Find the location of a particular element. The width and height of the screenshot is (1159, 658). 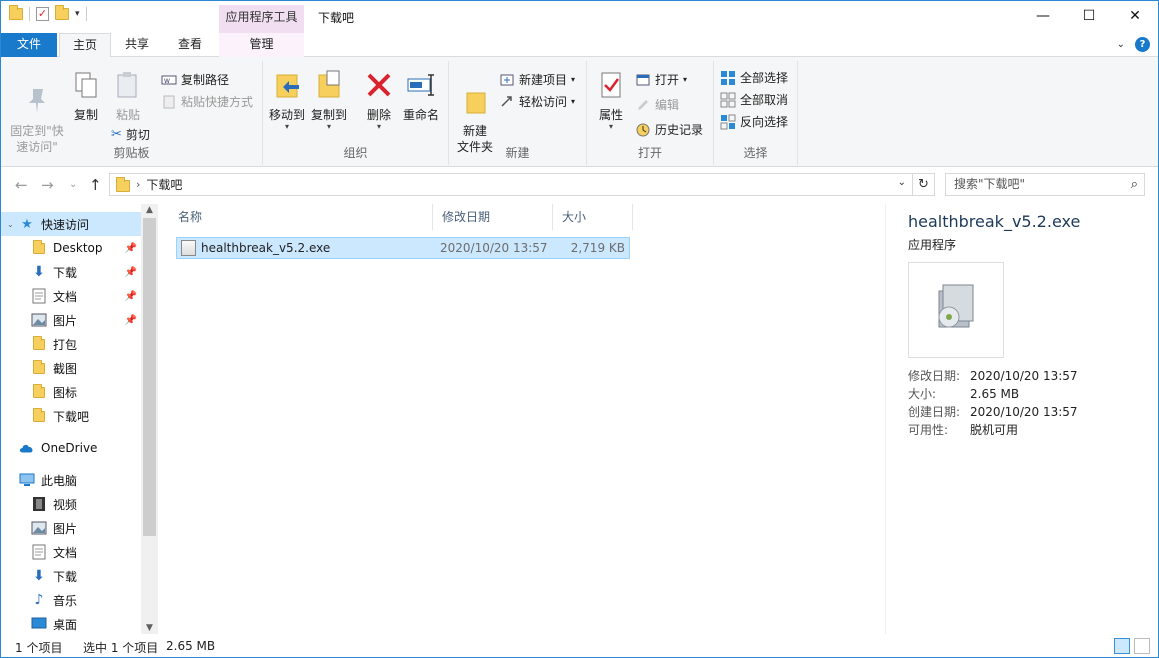

properties-check-icon: ✓ is located at coordinates (42, 14).